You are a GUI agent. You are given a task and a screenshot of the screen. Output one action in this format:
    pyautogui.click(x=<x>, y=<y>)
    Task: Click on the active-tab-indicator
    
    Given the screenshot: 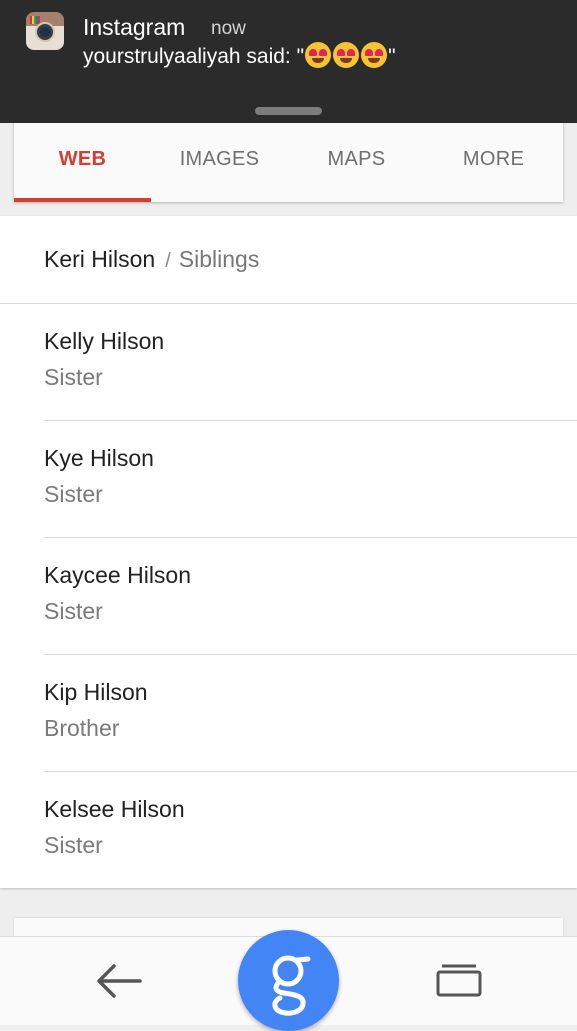 What is the action you would take?
    pyautogui.click(x=82, y=200)
    